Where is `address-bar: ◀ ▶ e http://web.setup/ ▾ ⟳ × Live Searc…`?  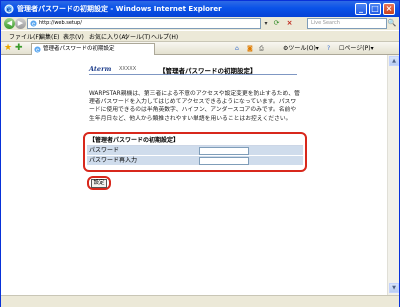
address-bar: ◀ ▶ e http://web.setup/ ▾ ⟳ × Live Searc… is located at coordinates (200, 23).